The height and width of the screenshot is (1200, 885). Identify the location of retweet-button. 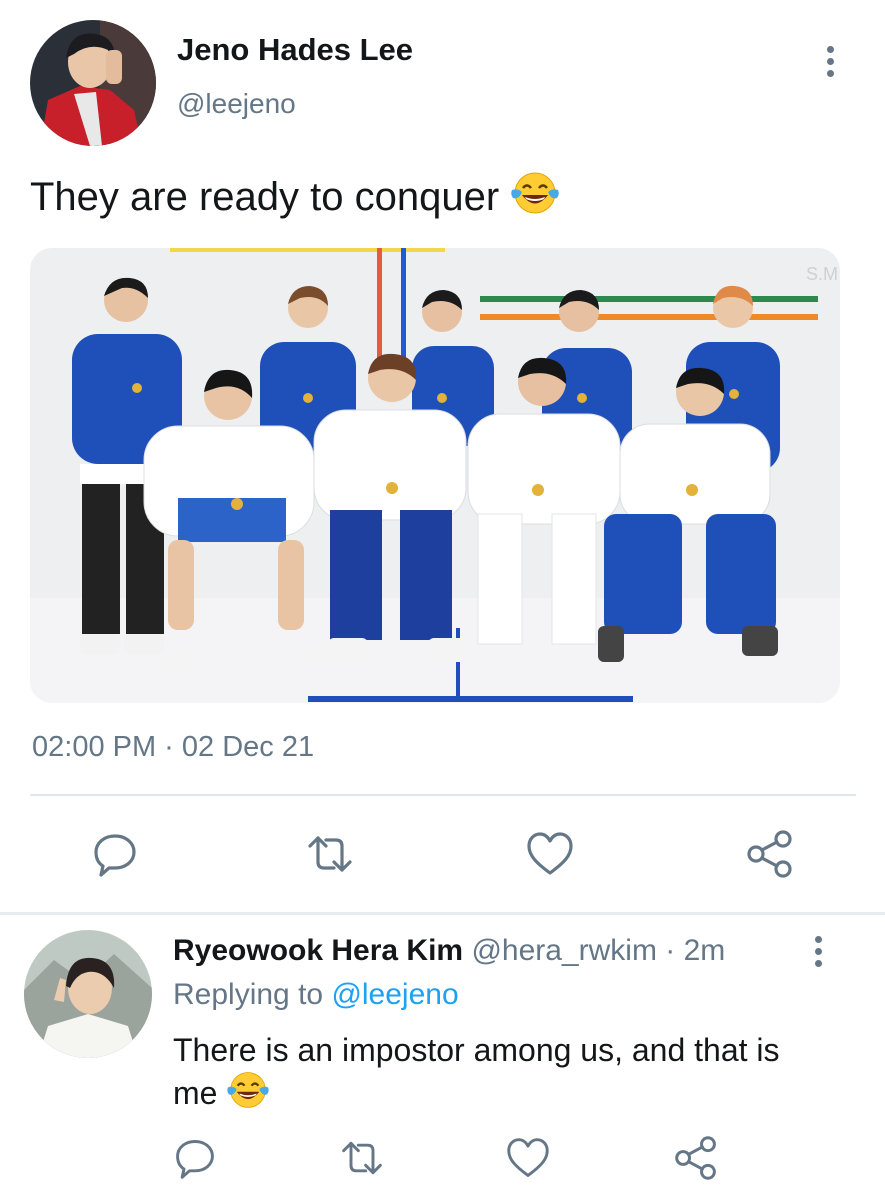
(330, 854).